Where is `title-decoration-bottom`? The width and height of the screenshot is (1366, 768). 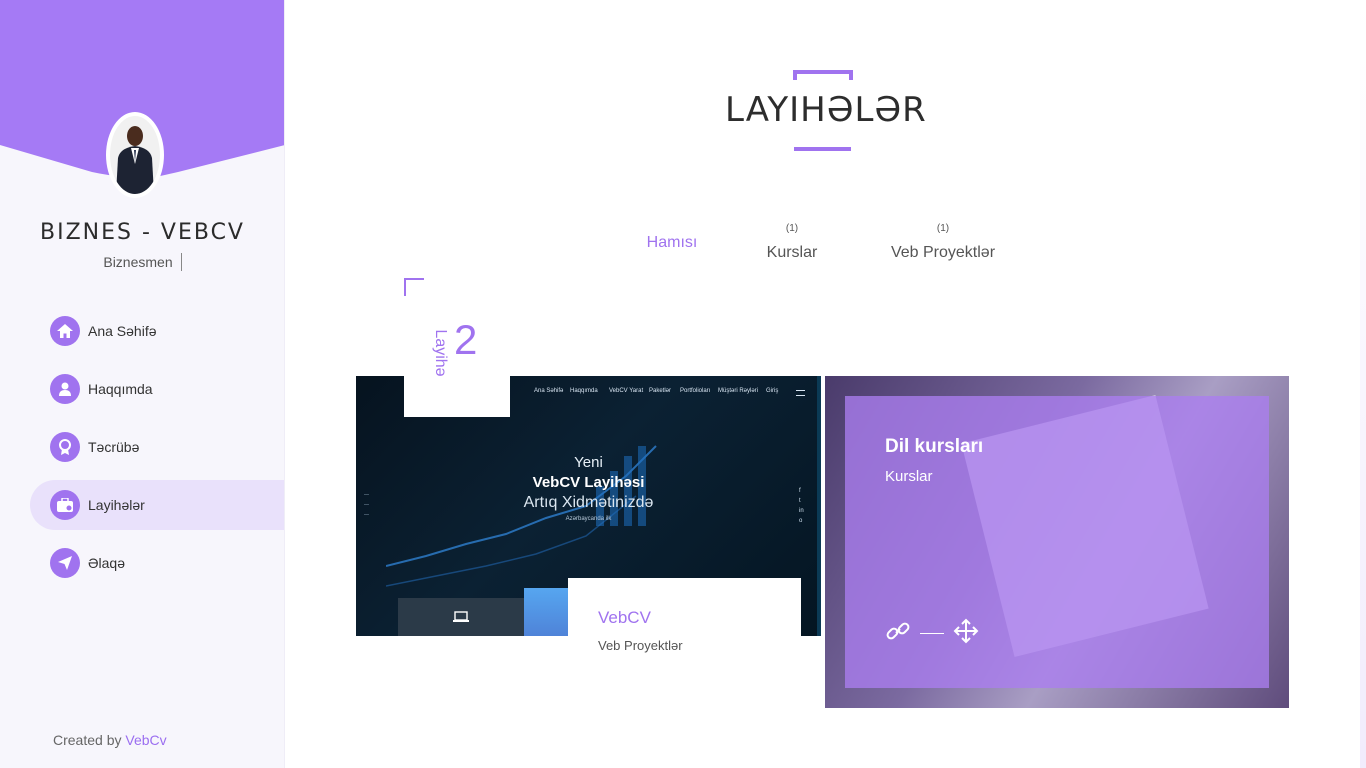 title-decoration-bottom is located at coordinates (822, 149).